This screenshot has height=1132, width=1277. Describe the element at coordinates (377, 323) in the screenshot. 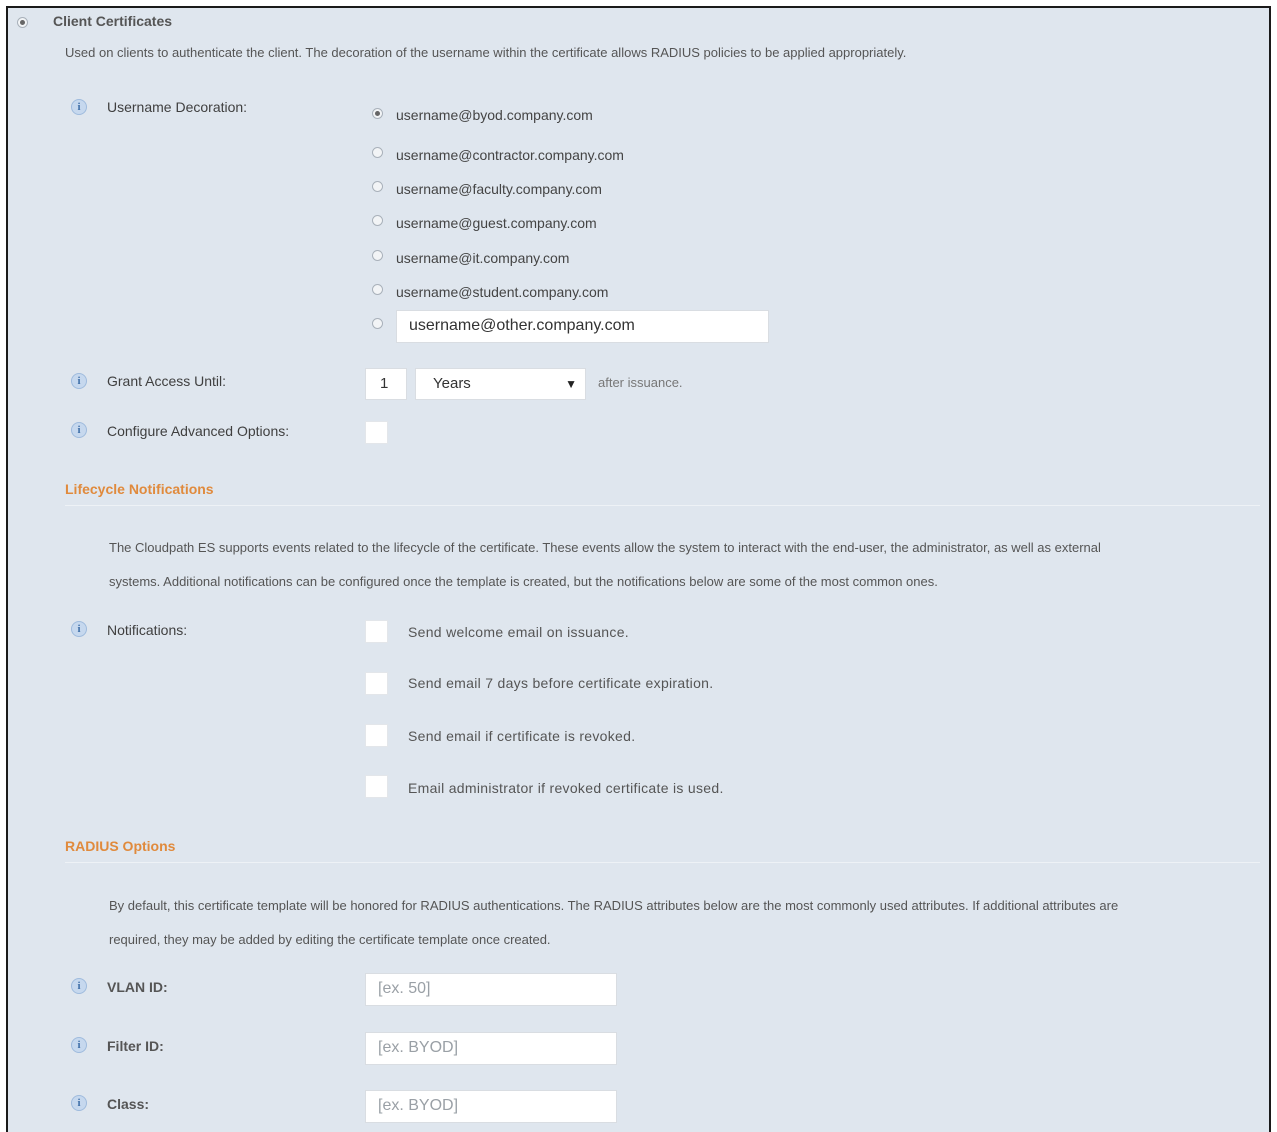

I see `decoration-radio-other` at that location.